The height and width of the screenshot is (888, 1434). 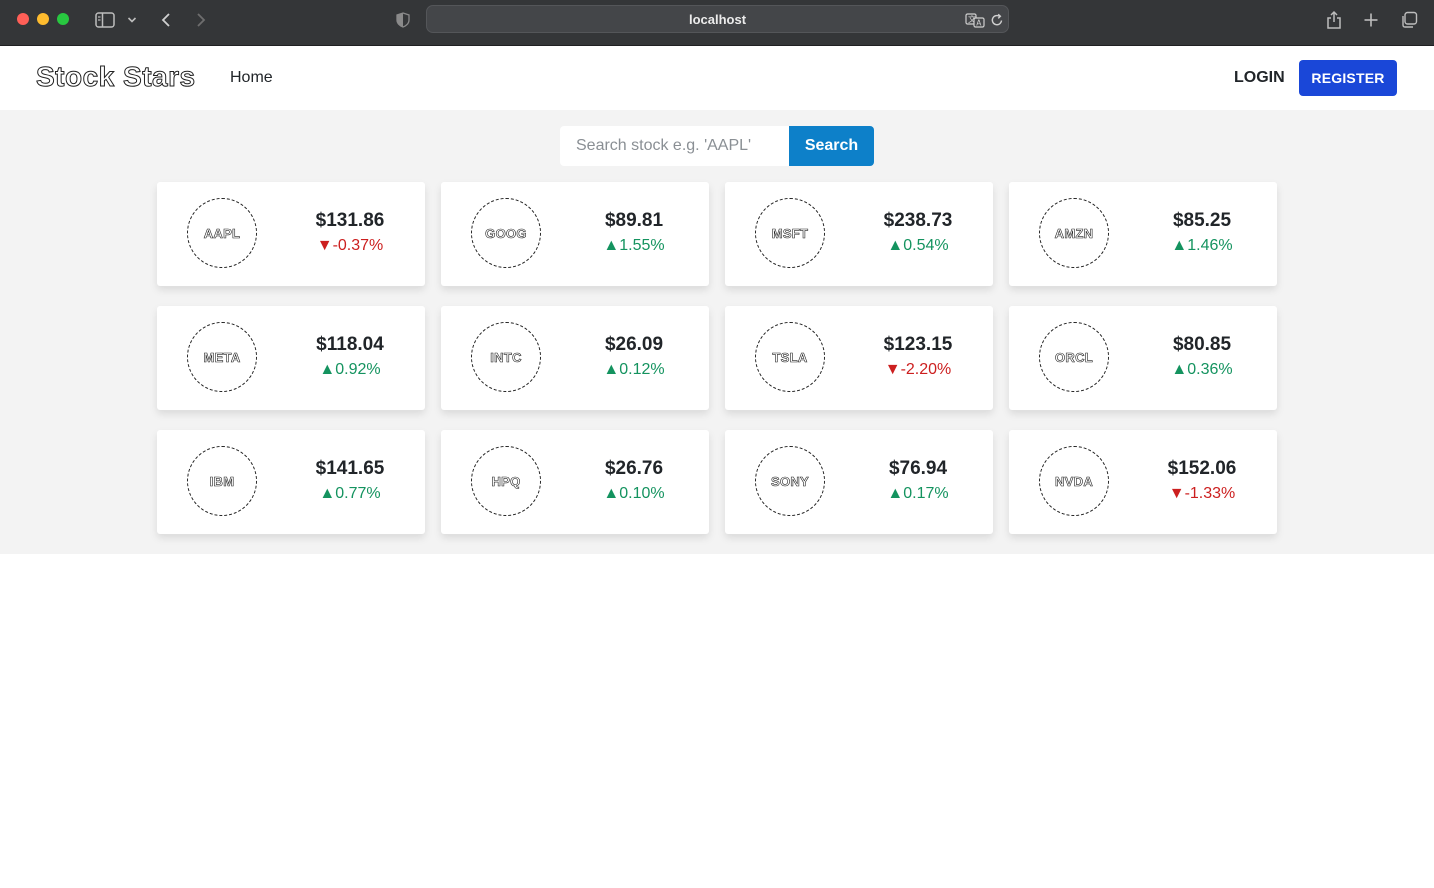 What do you see at coordinates (222, 481) in the screenshot?
I see `stock-logo: IBM` at bounding box center [222, 481].